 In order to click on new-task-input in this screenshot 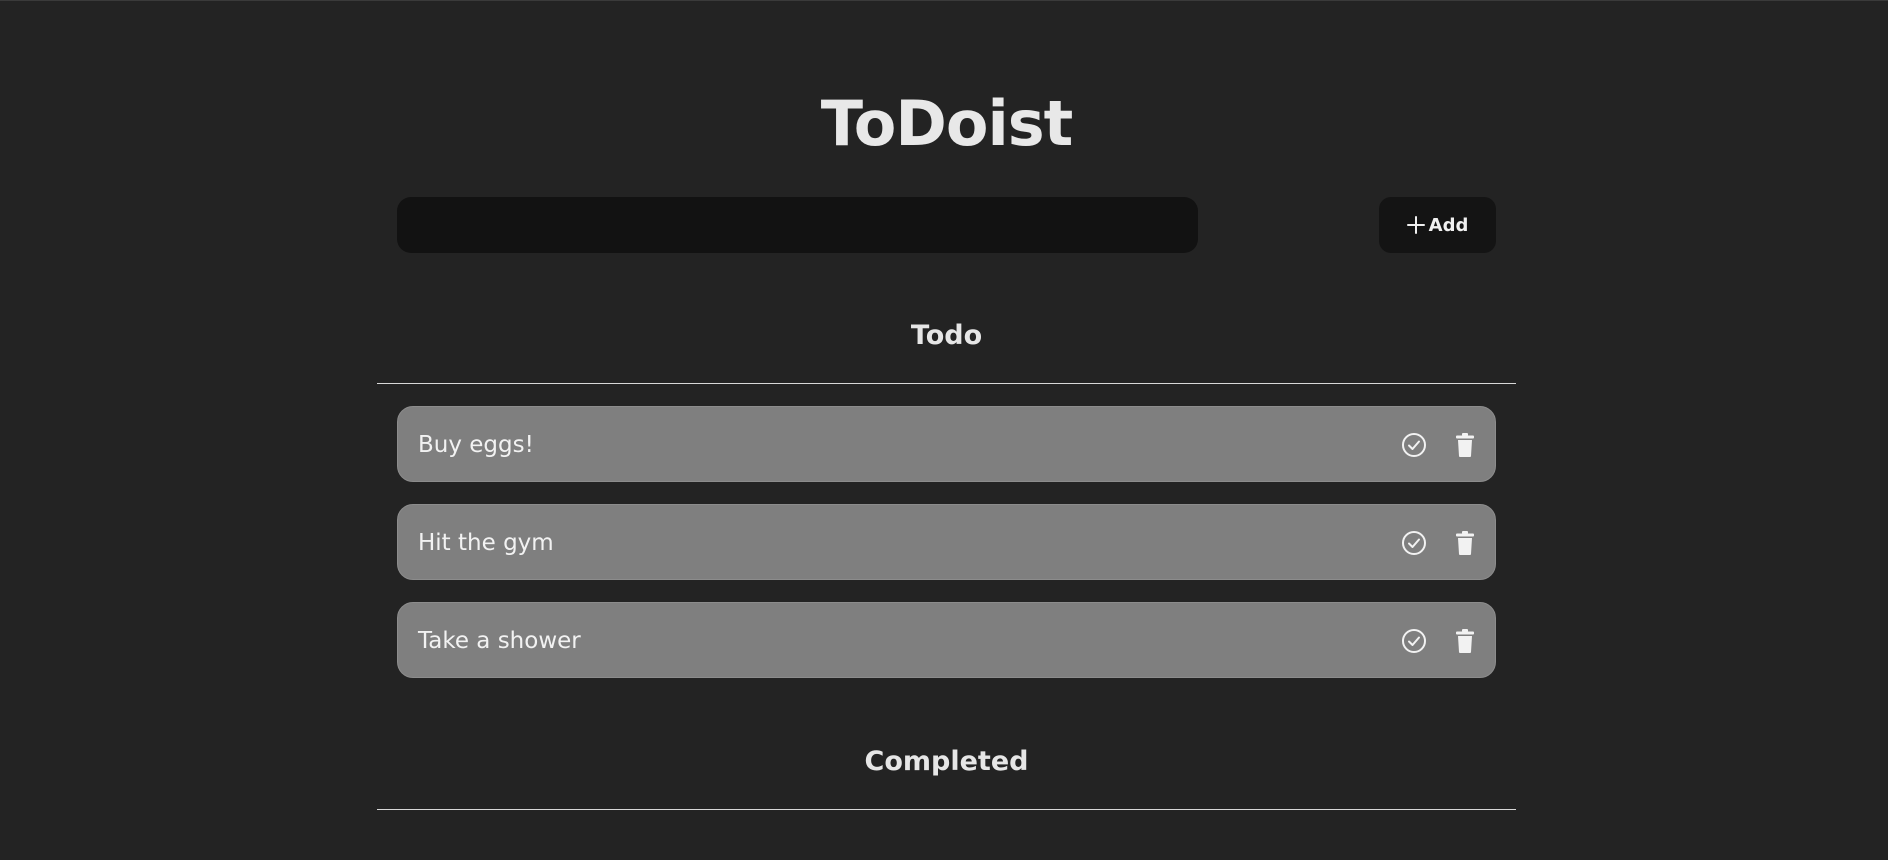, I will do `click(797, 225)`.